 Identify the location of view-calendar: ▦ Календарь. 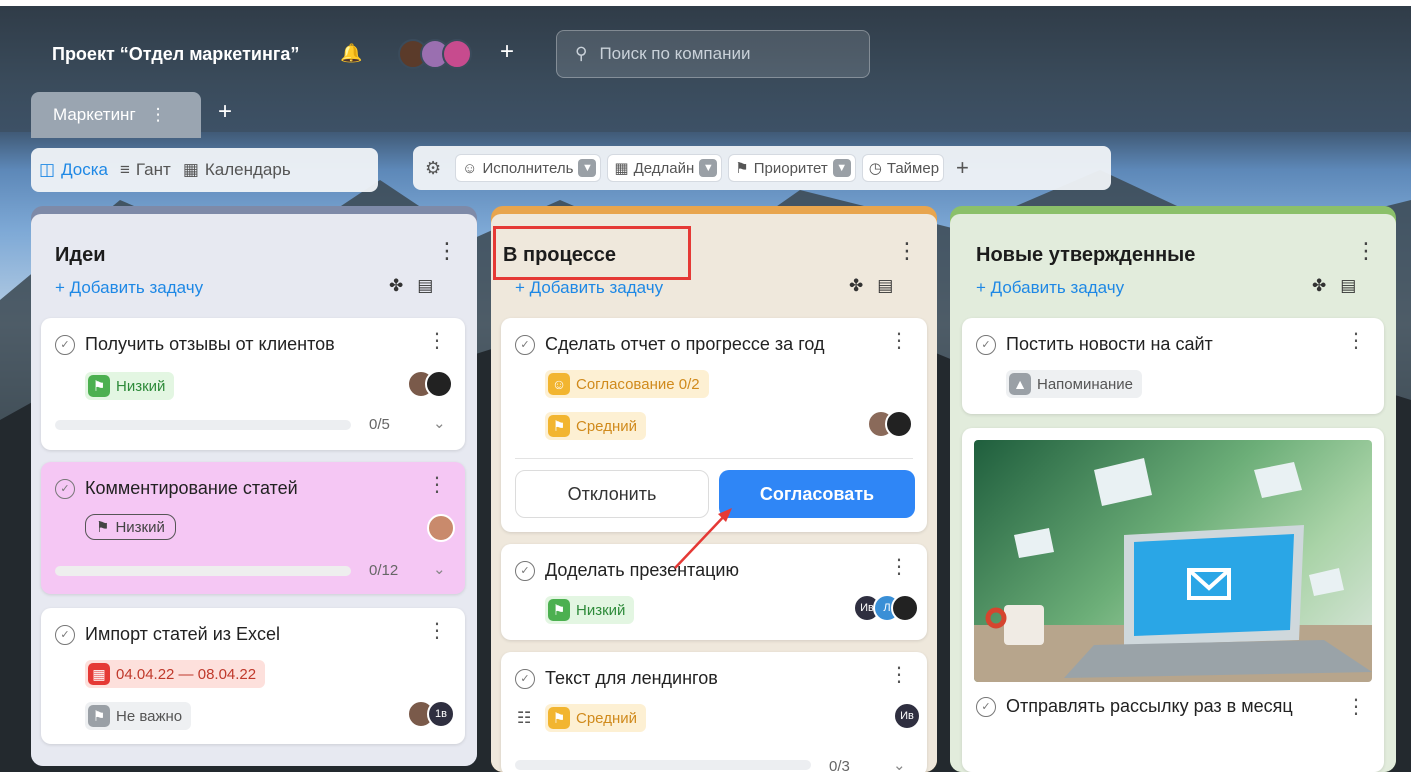
(237, 170).